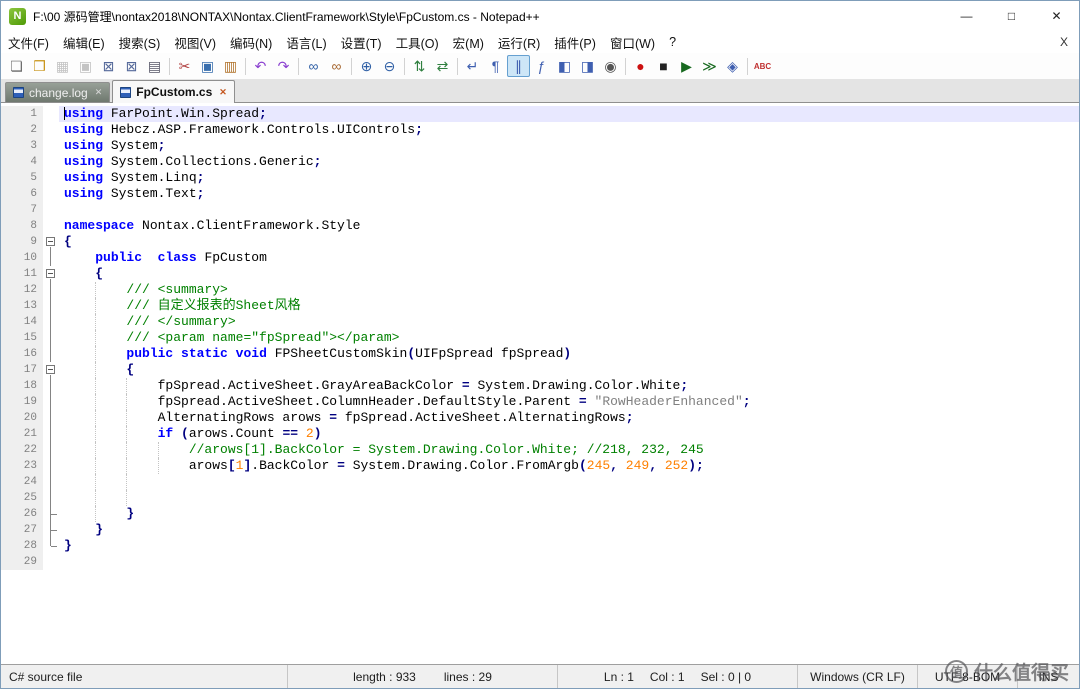 This screenshot has width=1080, height=689. What do you see at coordinates (442, 66) in the screenshot?
I see `sync-horizontal-scroll-icon: ⇄` at bounding box center [442, 66].